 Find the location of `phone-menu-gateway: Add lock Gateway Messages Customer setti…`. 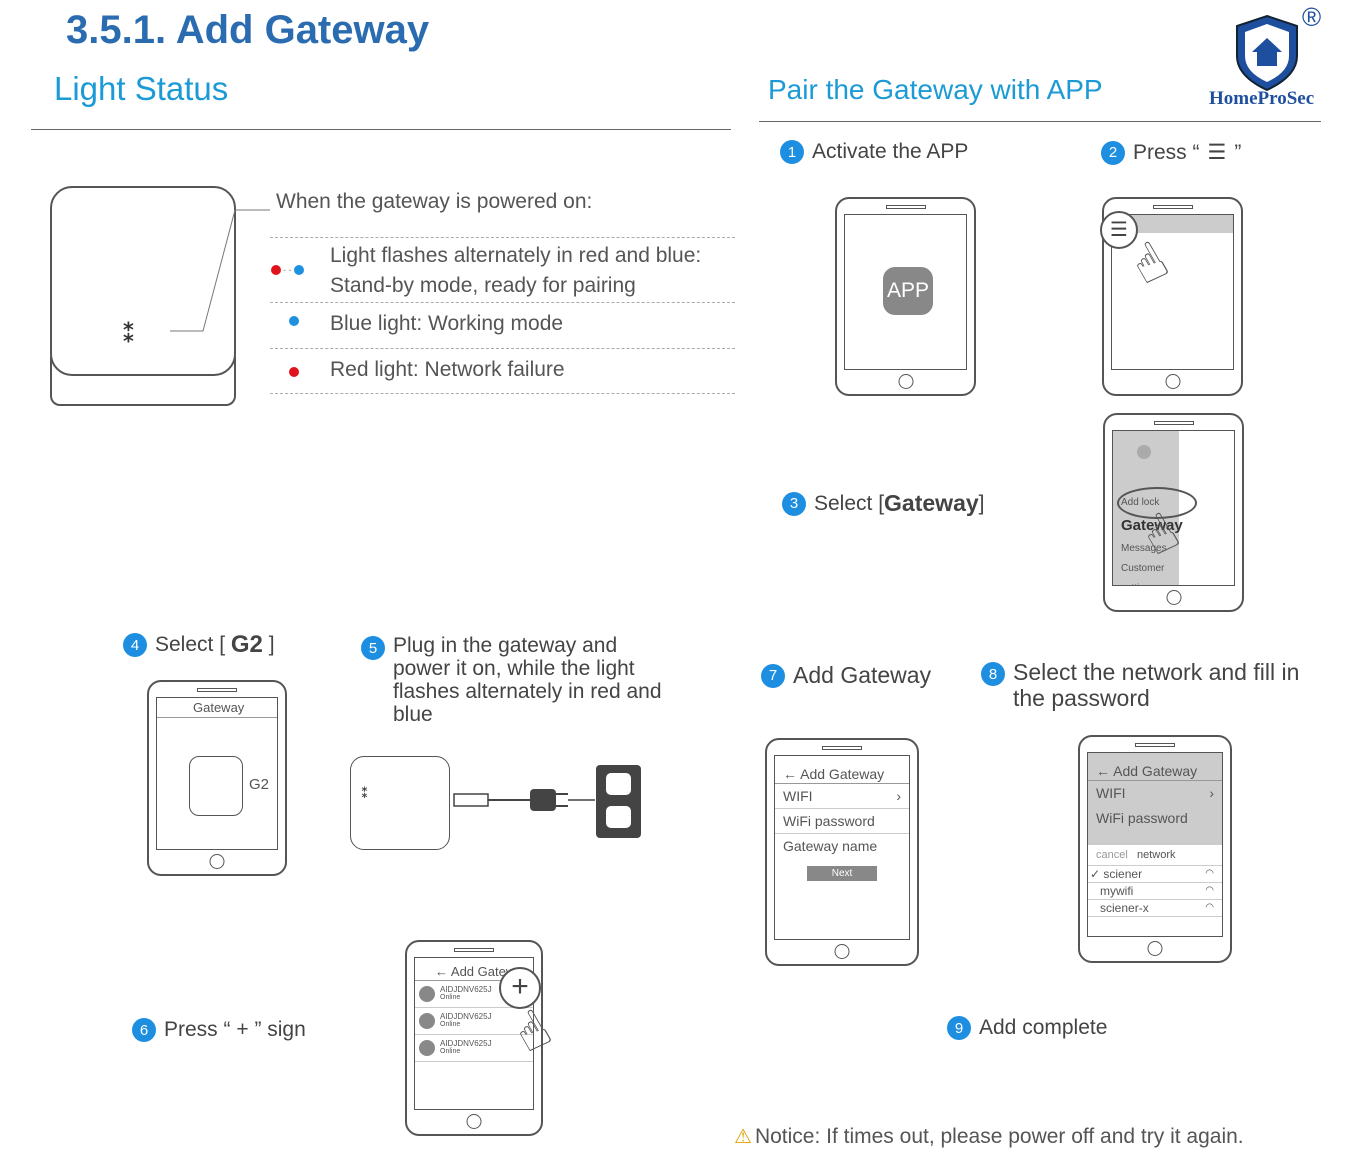

phone-menu-gateway: Add lock Gateway Messages Customer setti… is located at coordinates (1173, 512).